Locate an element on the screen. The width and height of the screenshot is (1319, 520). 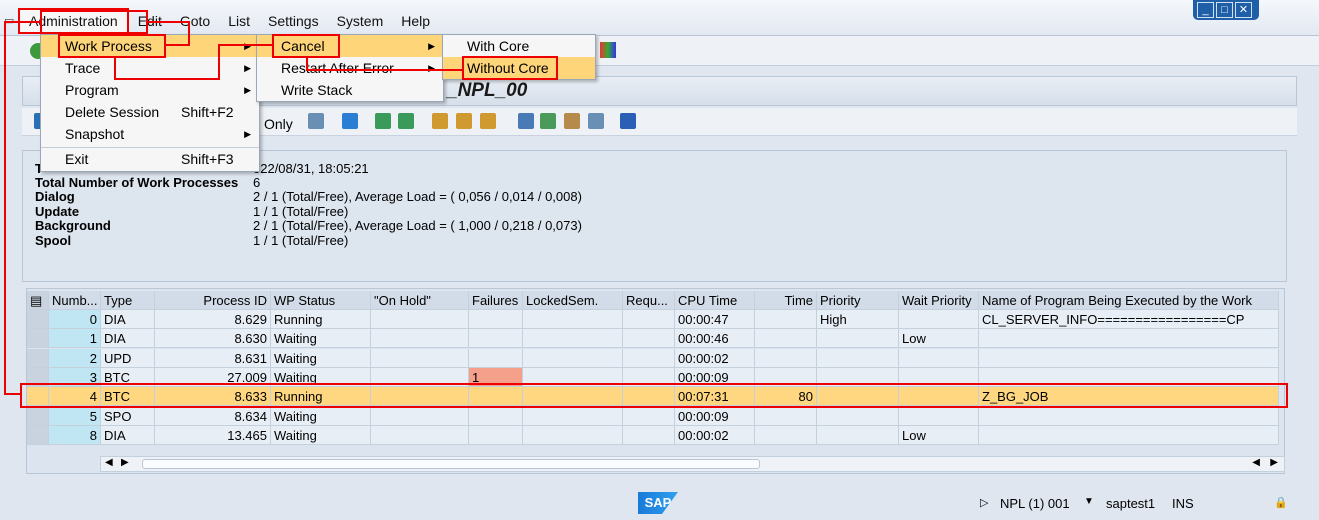
export-icon is located at coordinates (548, 121).